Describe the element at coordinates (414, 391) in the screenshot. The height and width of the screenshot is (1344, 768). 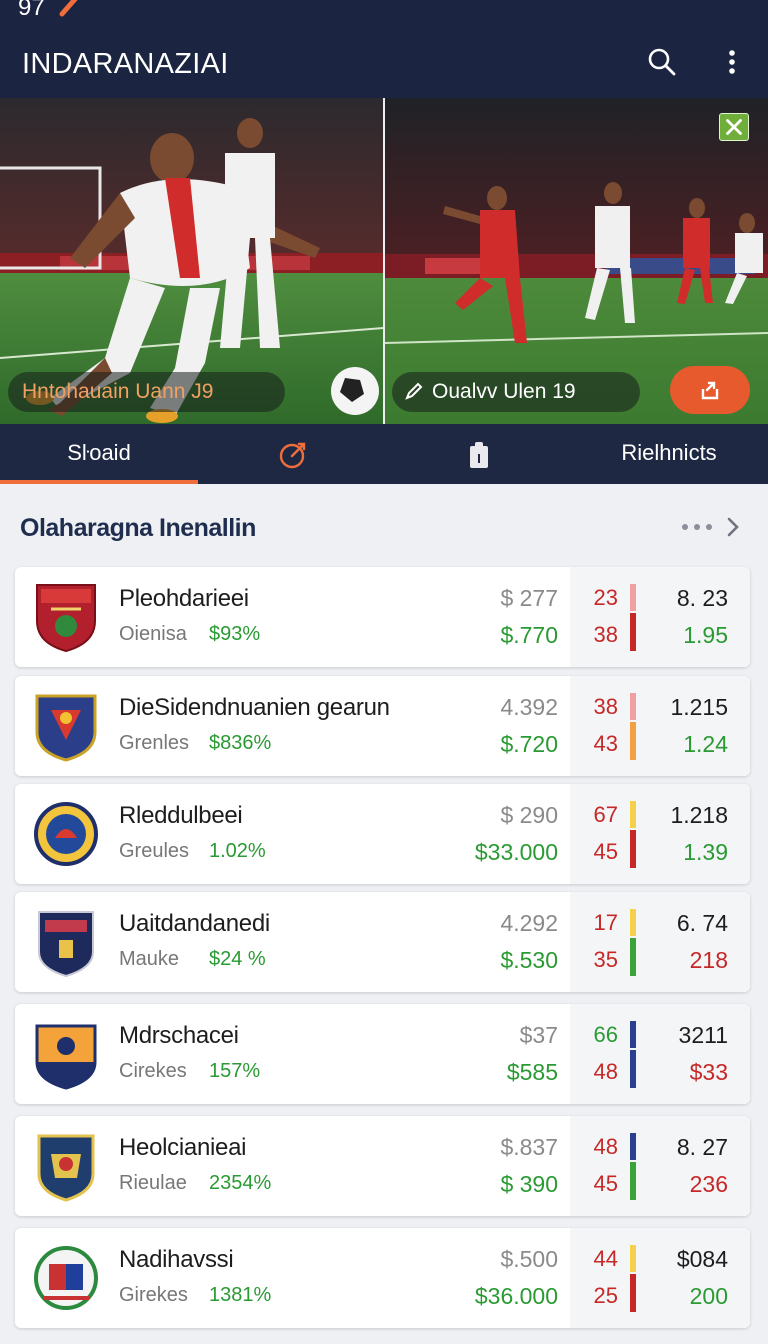
I see `pen-icon` at that location.